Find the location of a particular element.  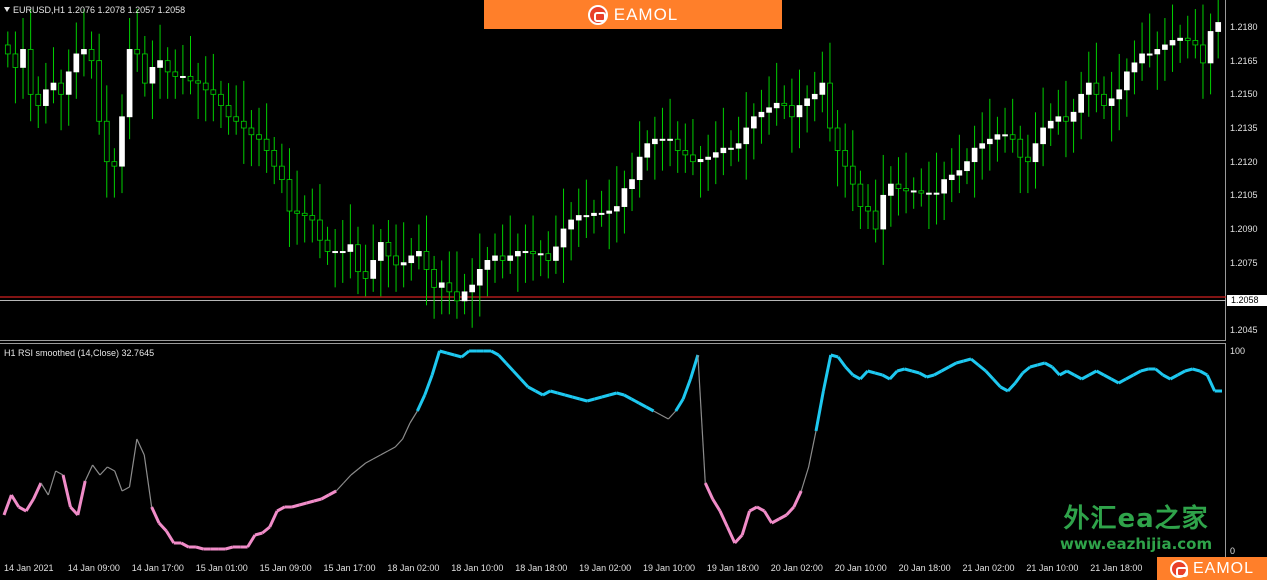

rsi-axis-label: 100 is located at coordinates (1238, 351).